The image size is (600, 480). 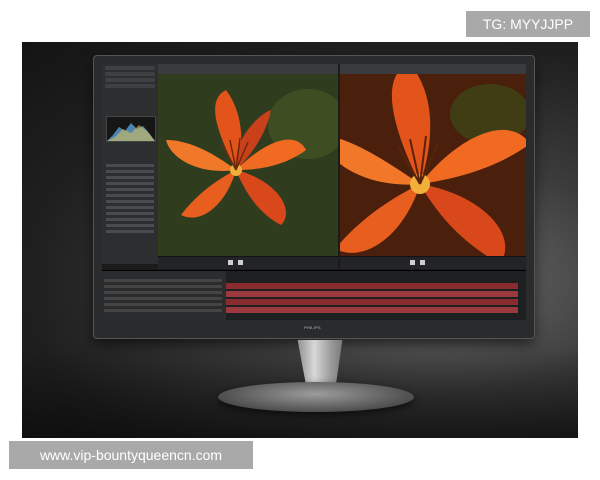 I want to click on timeline-panel, so click(x=314, y=295).